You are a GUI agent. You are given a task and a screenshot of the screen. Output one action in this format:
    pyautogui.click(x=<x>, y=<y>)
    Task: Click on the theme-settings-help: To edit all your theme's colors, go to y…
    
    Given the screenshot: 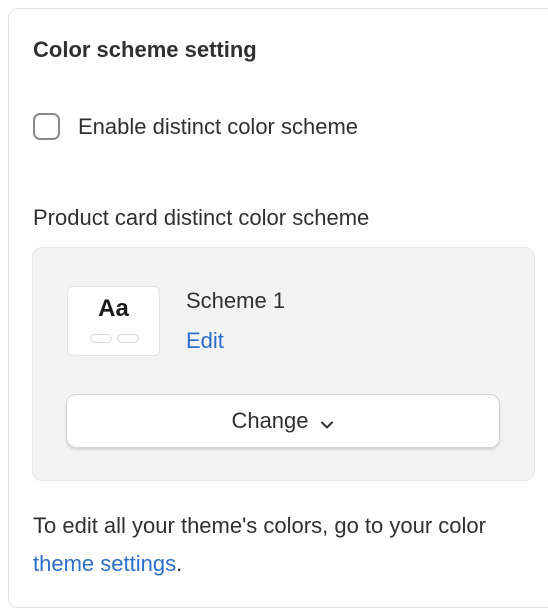 What is the action you would take?
    pyautogui.click(x=273, y=545)
    